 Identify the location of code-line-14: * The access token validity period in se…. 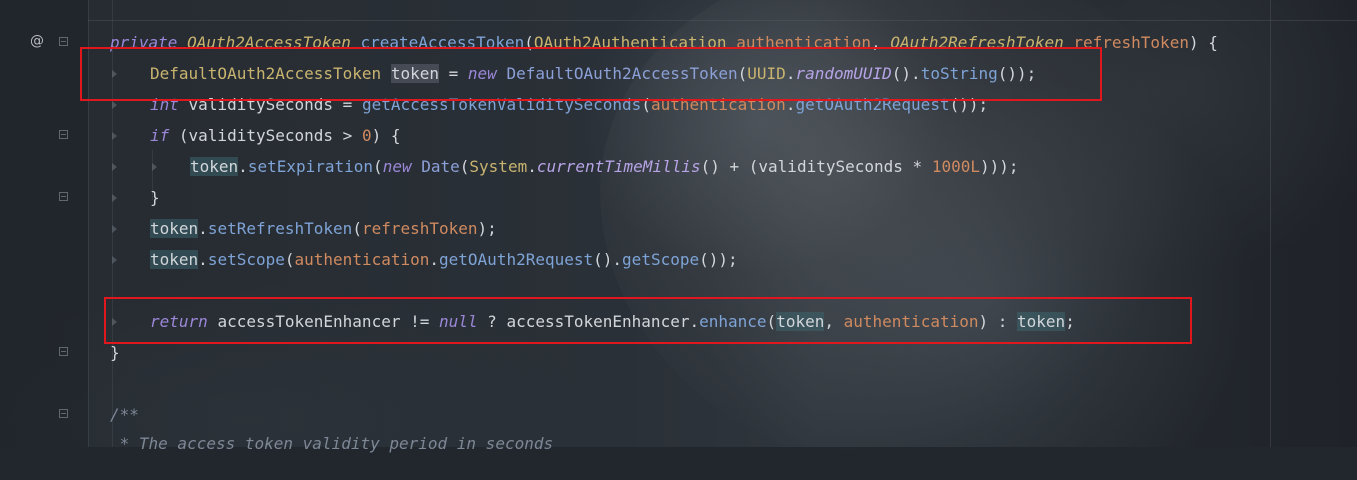
(332, 443).